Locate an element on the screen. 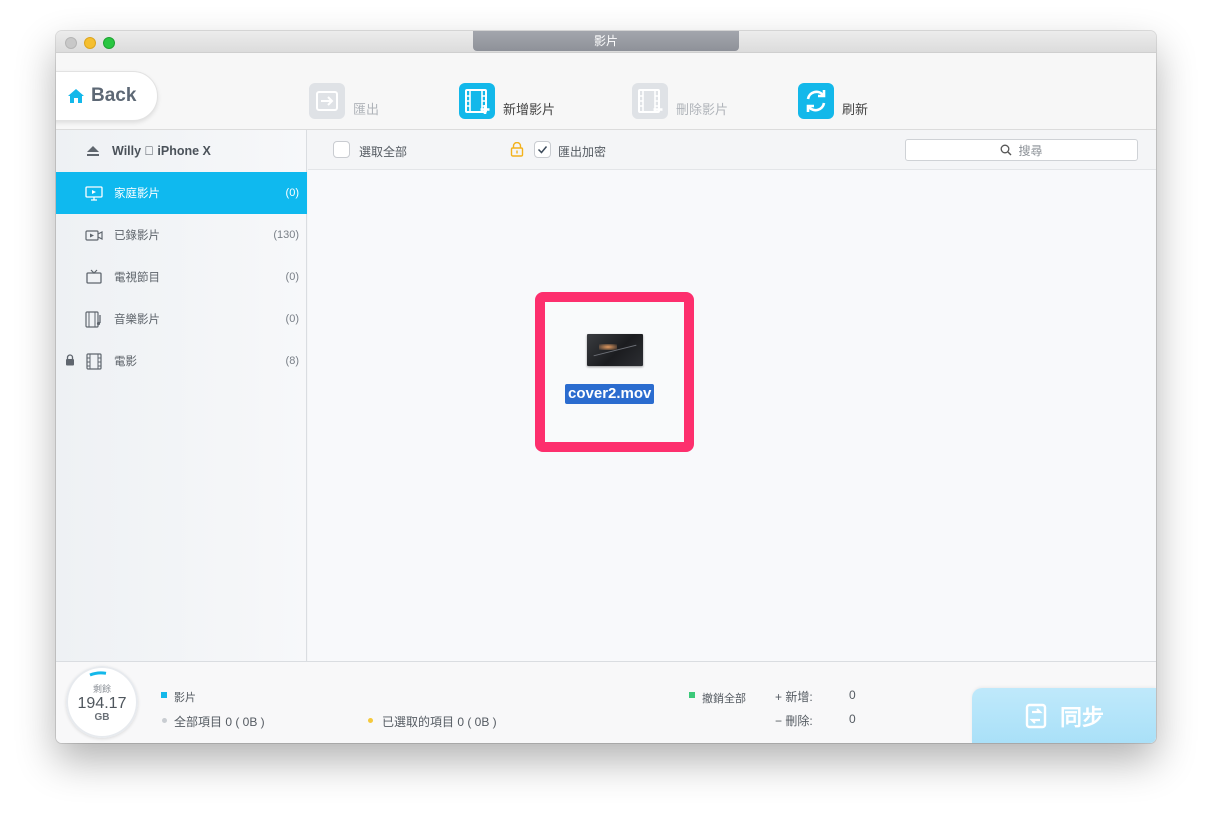  device-row: Willy  iPhone X is located at coordinates (181, 151).